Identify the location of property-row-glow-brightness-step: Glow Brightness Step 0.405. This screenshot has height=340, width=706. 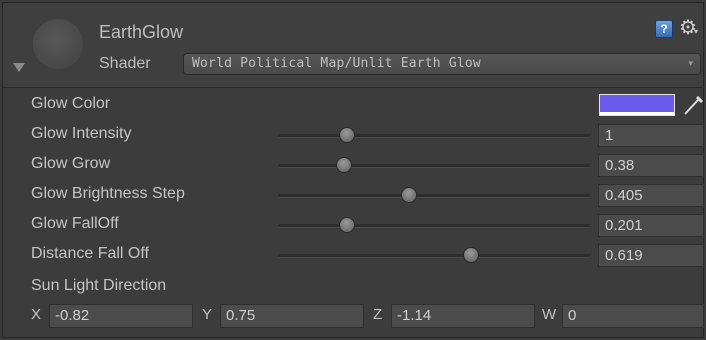
(353, 195).